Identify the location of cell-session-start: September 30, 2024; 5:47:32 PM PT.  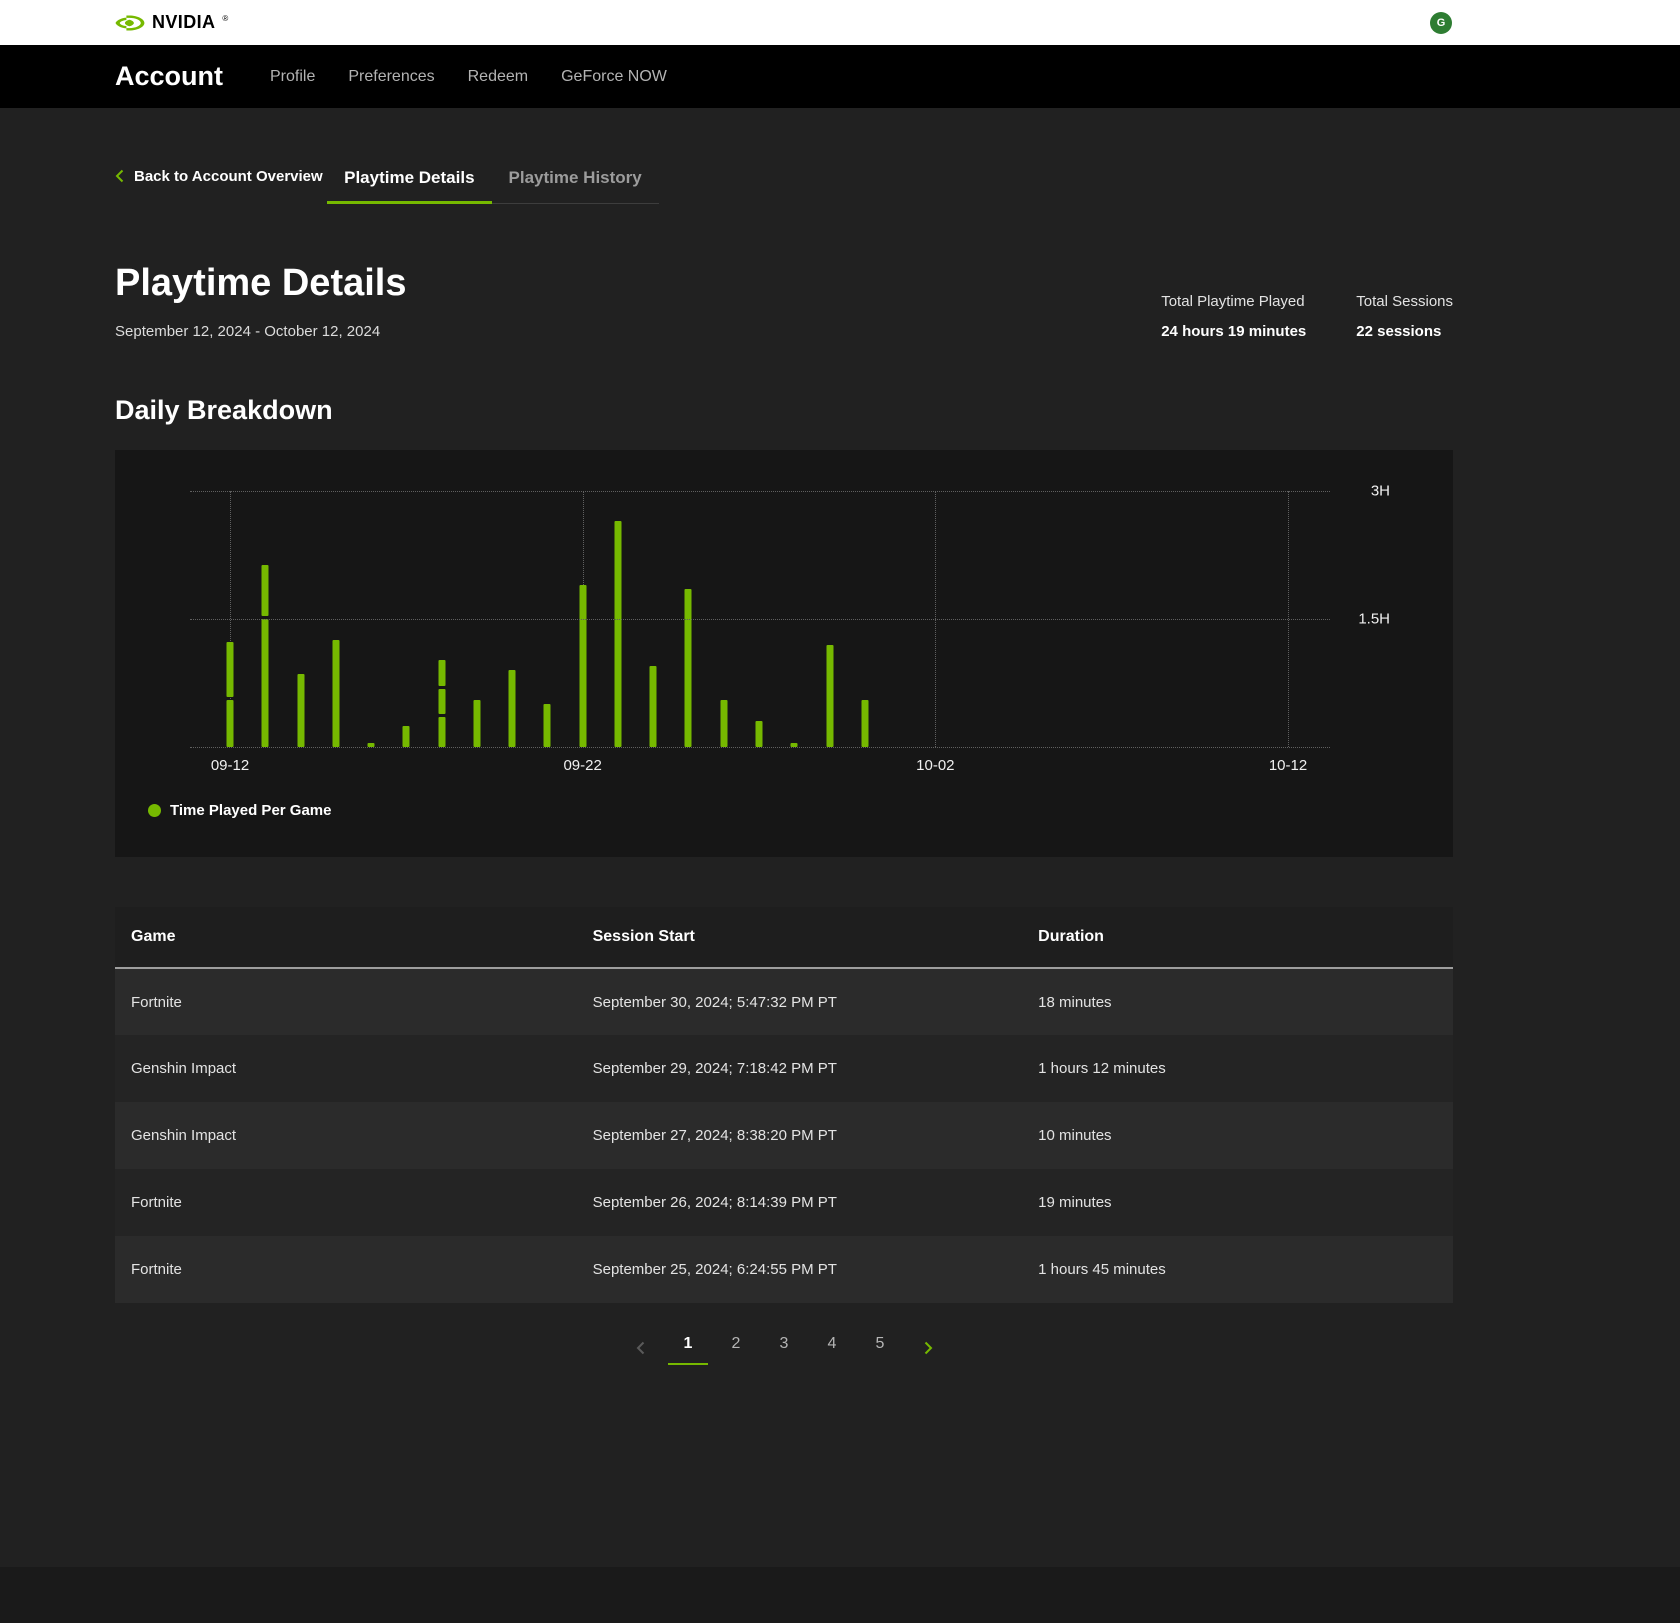
(714, 1002).